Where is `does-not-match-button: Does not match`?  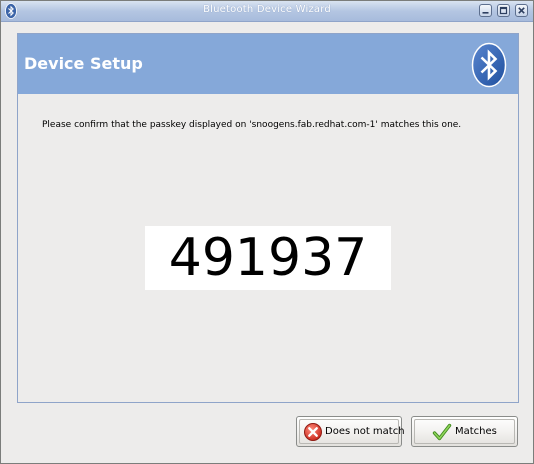 does-not-match-button: Does not match is located at coordinates (350, 431).